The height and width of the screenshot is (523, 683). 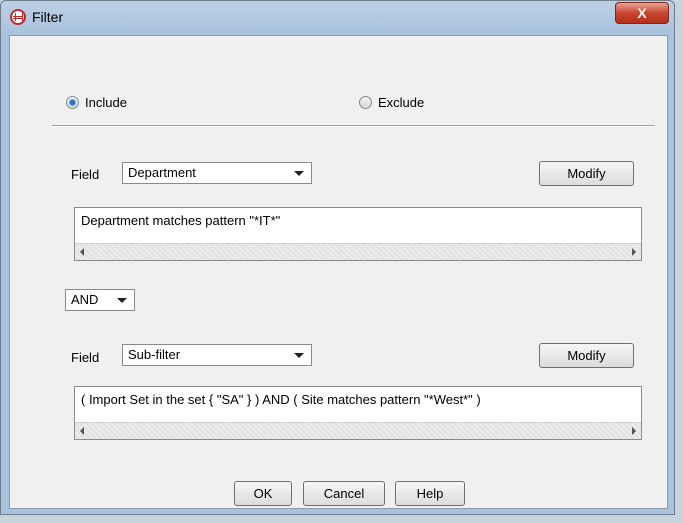 I want to click on close-button: X, so click(x=642, y=13).